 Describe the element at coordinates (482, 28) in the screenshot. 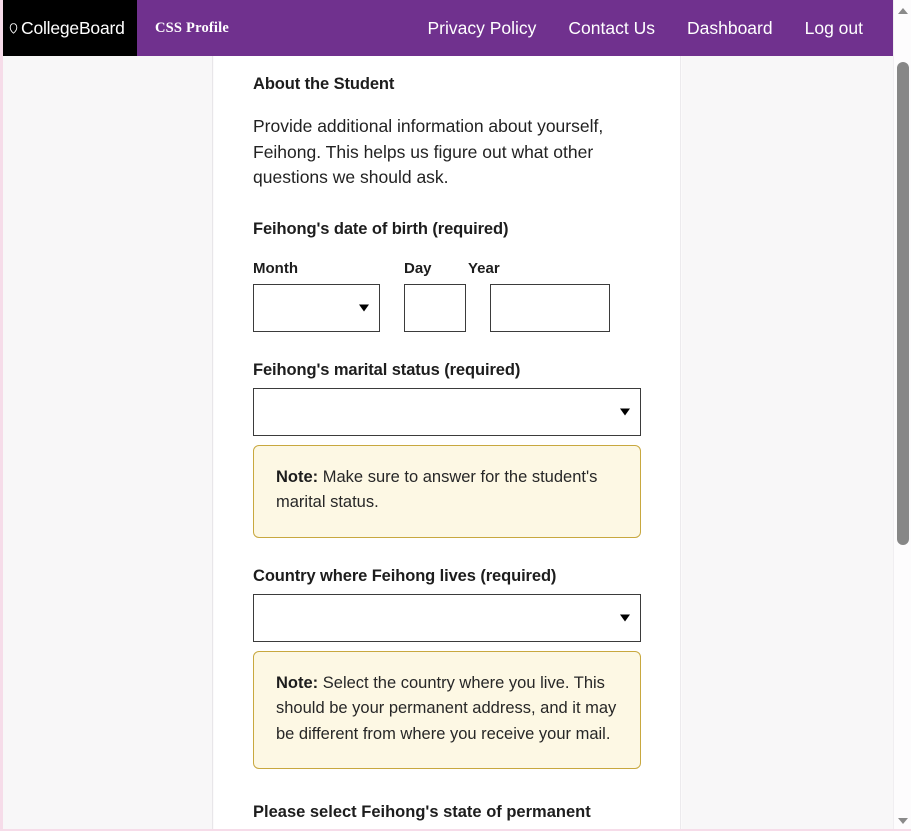

I see `nav-link-privacy-policy: Privacy Policy` at that location.